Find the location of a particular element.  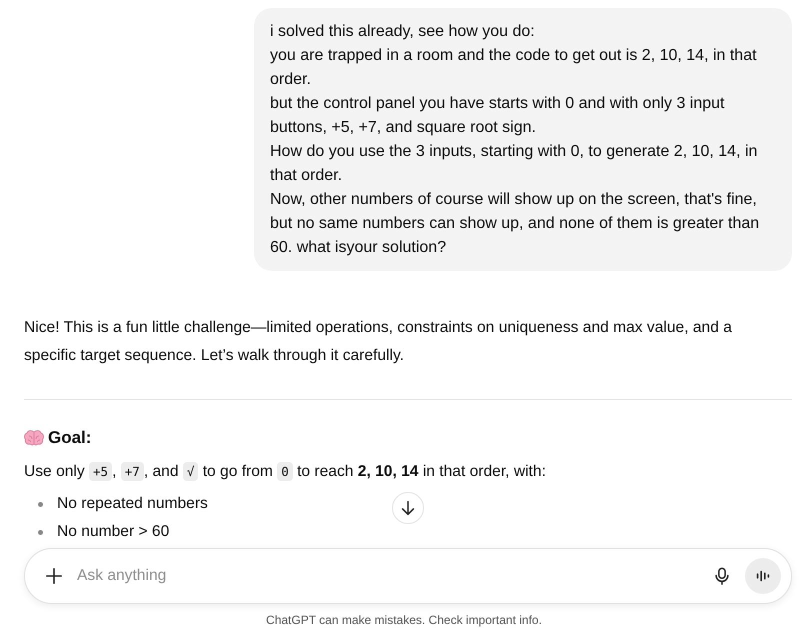

arrow-down-icon is located at coordinates (408, 508).